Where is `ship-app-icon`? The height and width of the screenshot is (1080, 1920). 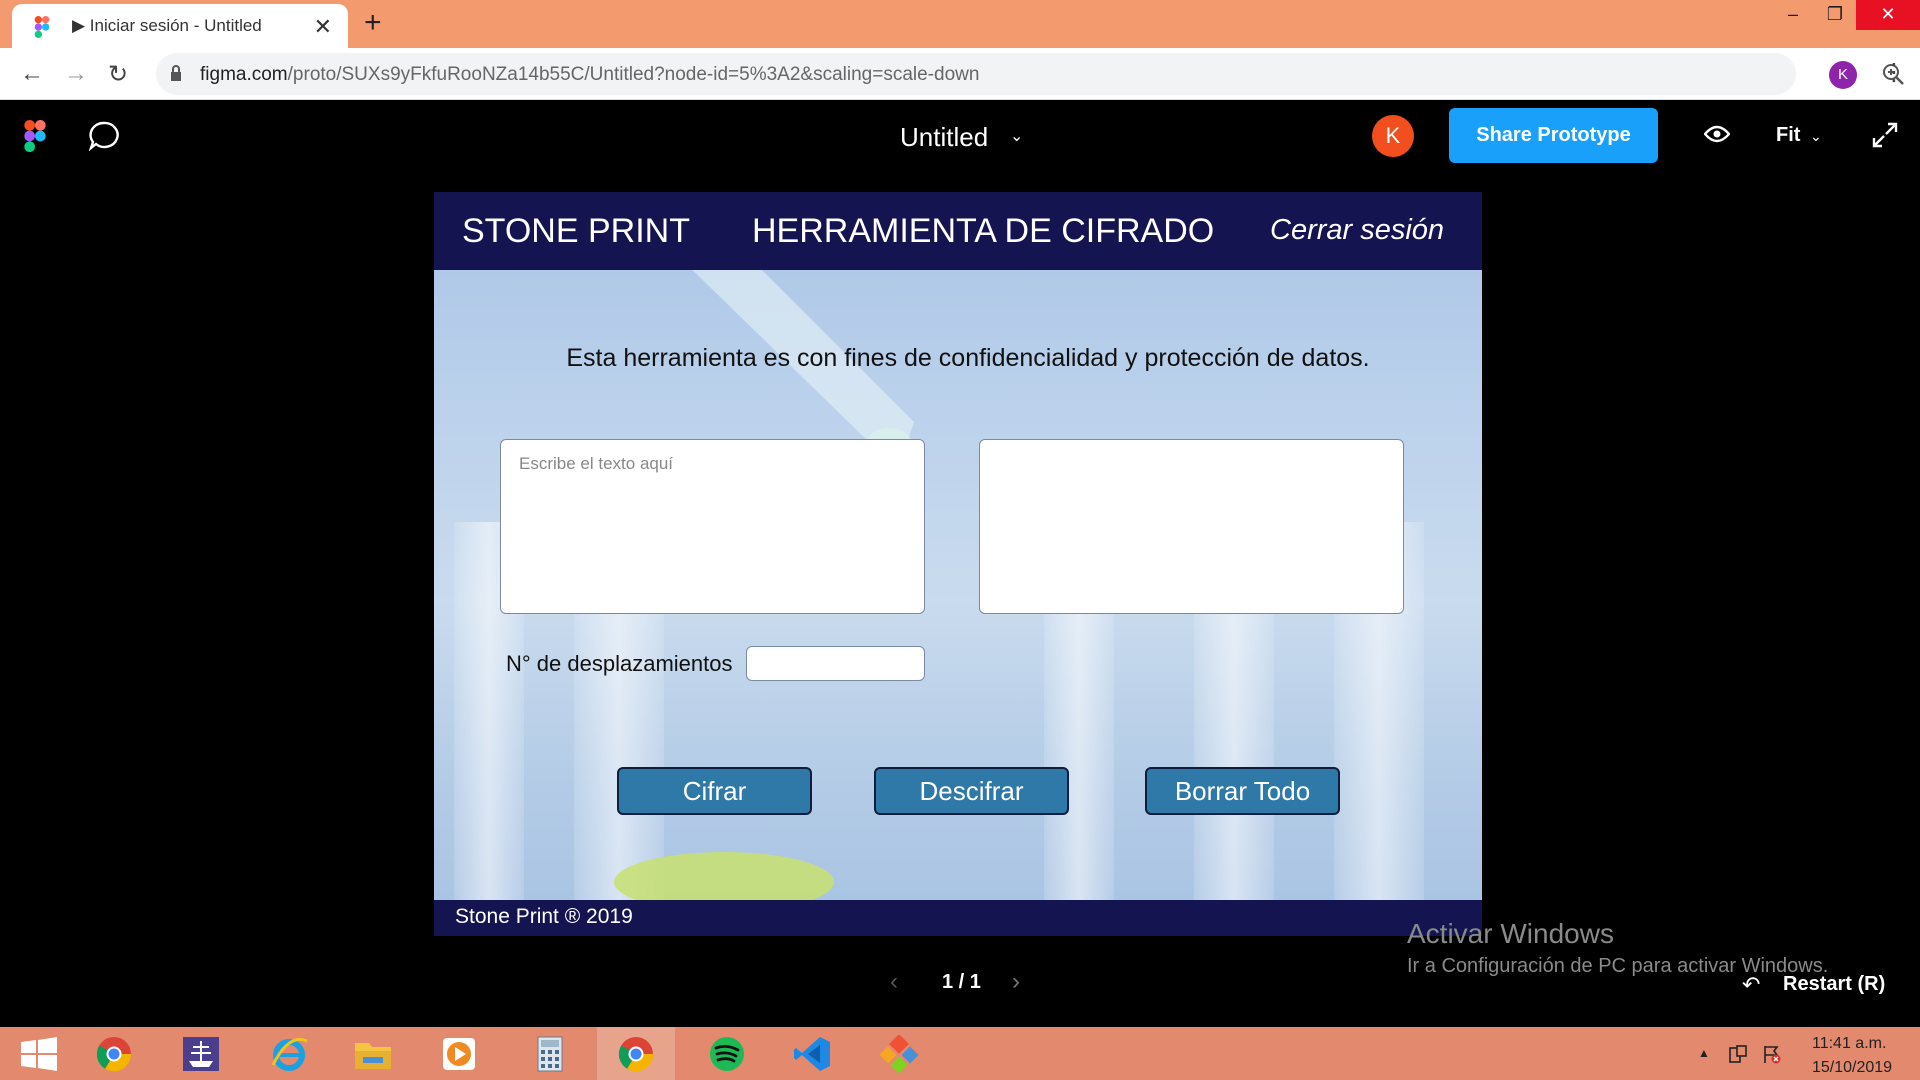 ship-app-icon is located at coordinates (201, 1054).